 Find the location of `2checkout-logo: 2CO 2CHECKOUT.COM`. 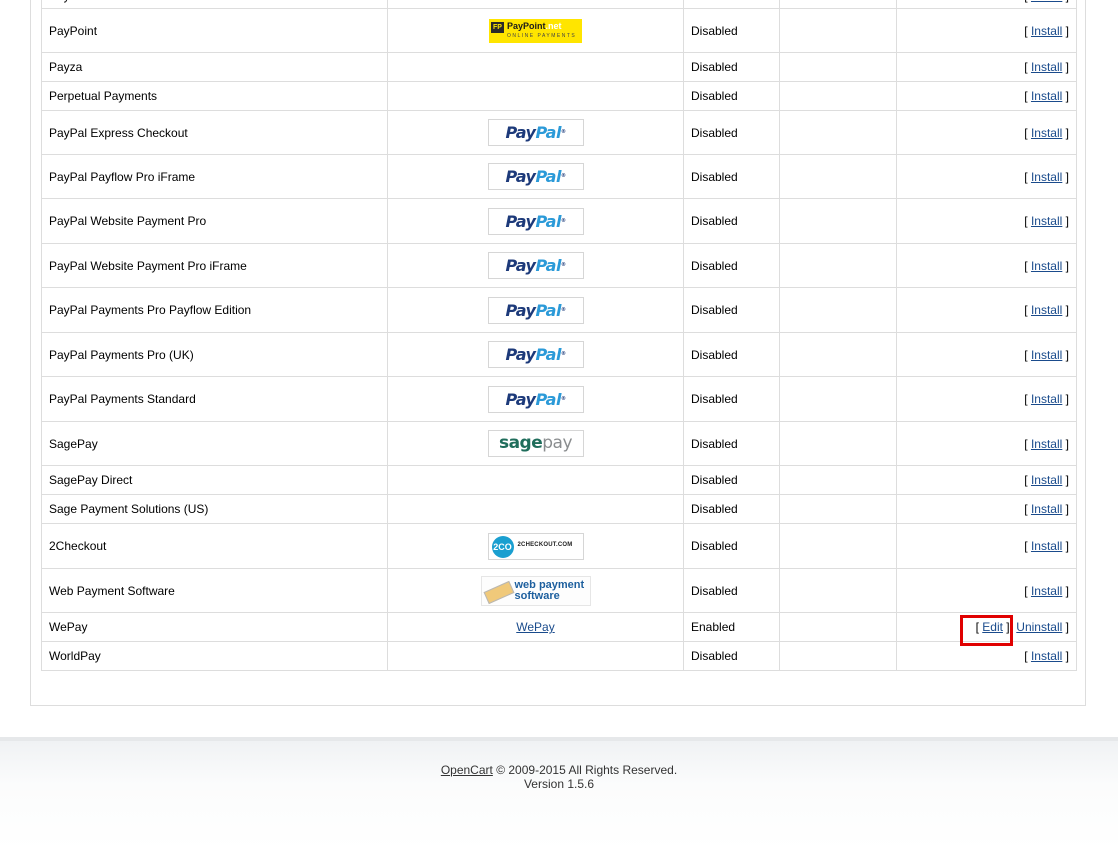

2checkout-logo: 2CO 2CHECKOUT.COM is located at coordinates (535, 546).